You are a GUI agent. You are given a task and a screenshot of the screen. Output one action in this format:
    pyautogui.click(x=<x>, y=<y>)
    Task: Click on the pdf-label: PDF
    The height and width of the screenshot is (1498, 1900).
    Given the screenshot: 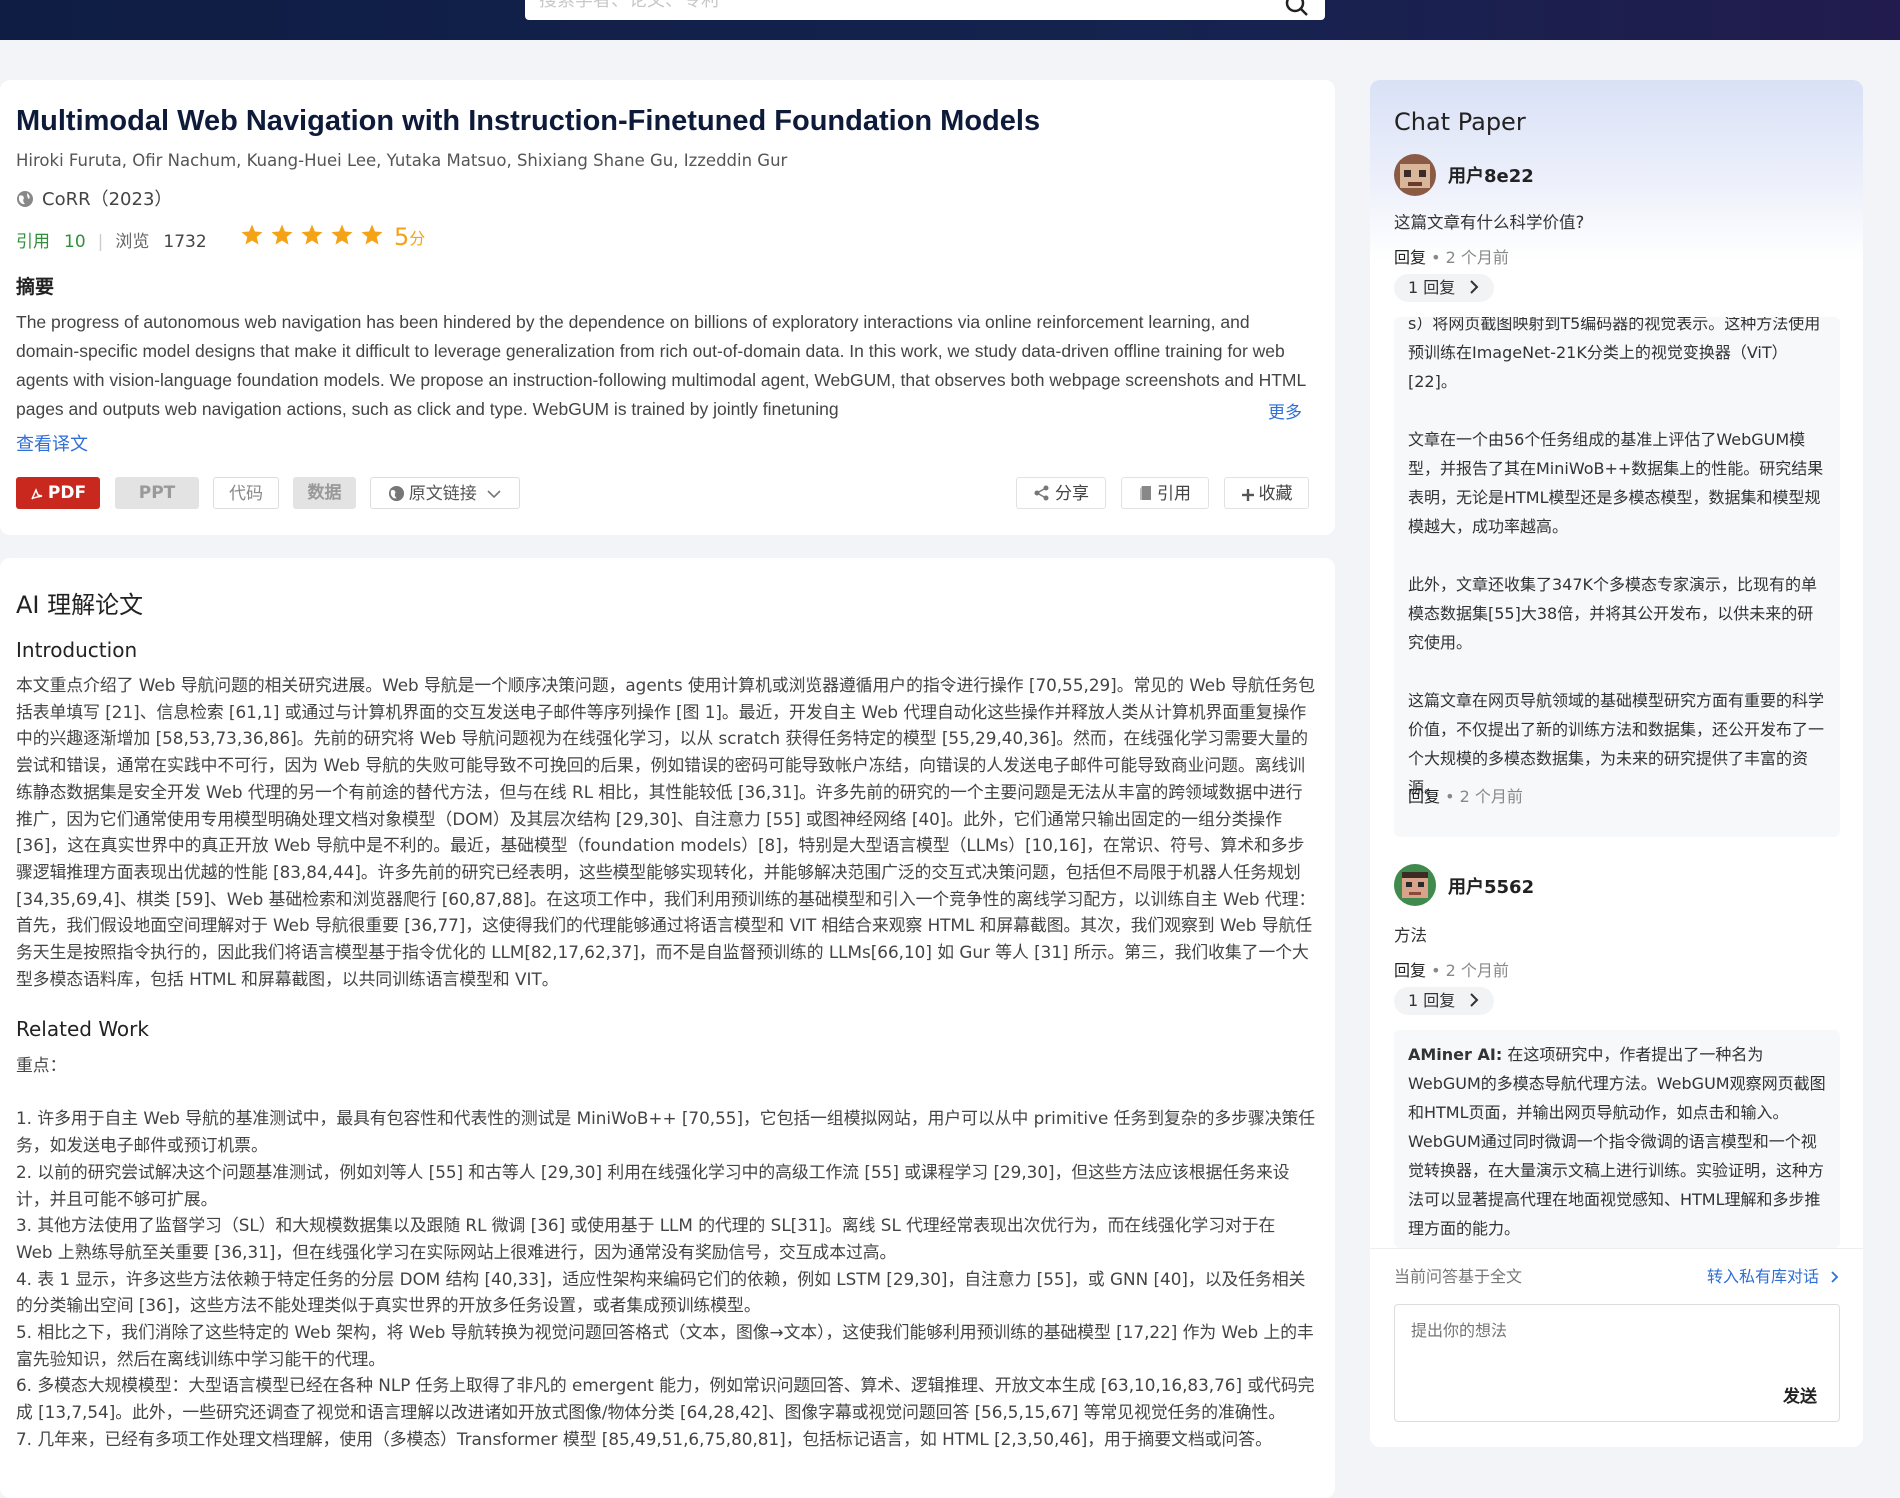 What is the action you would take?
    pyautogui.click(x=67, y=493)
    